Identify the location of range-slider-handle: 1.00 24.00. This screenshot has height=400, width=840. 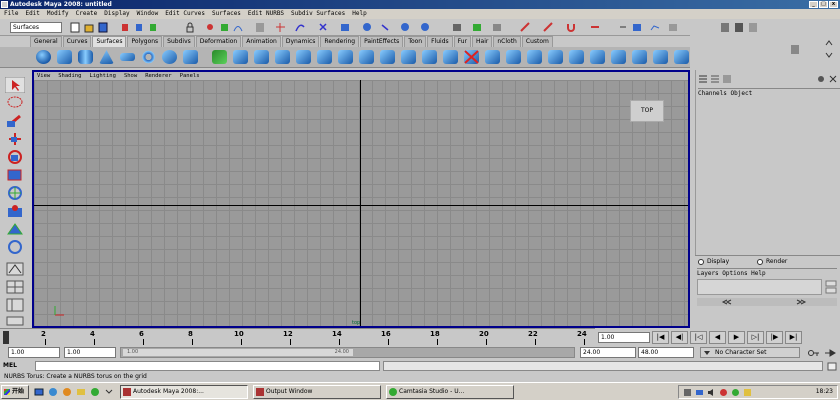
(238, 352).